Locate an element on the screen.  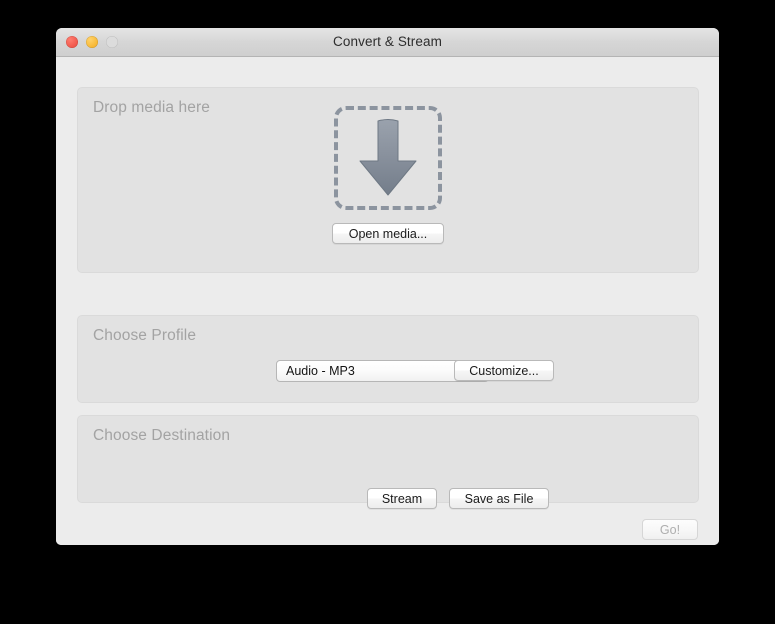
choose-profile-title: Choose Profile is located at coordinates (145, 335).